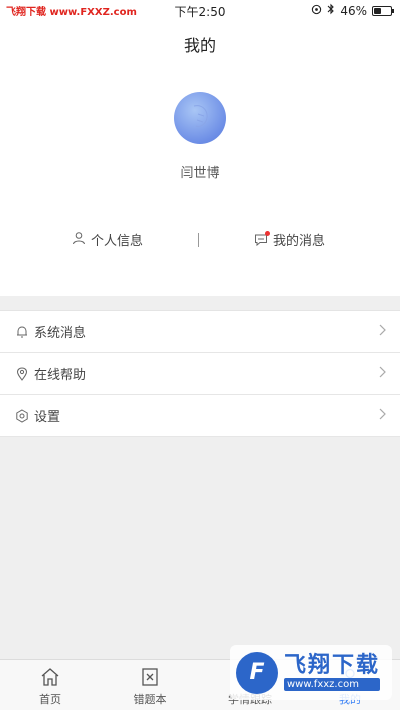  What do you see at coordinates (47, 417) in the screenshot?
I see `menu-item-label: 设置` at bounding box center [47, 417].